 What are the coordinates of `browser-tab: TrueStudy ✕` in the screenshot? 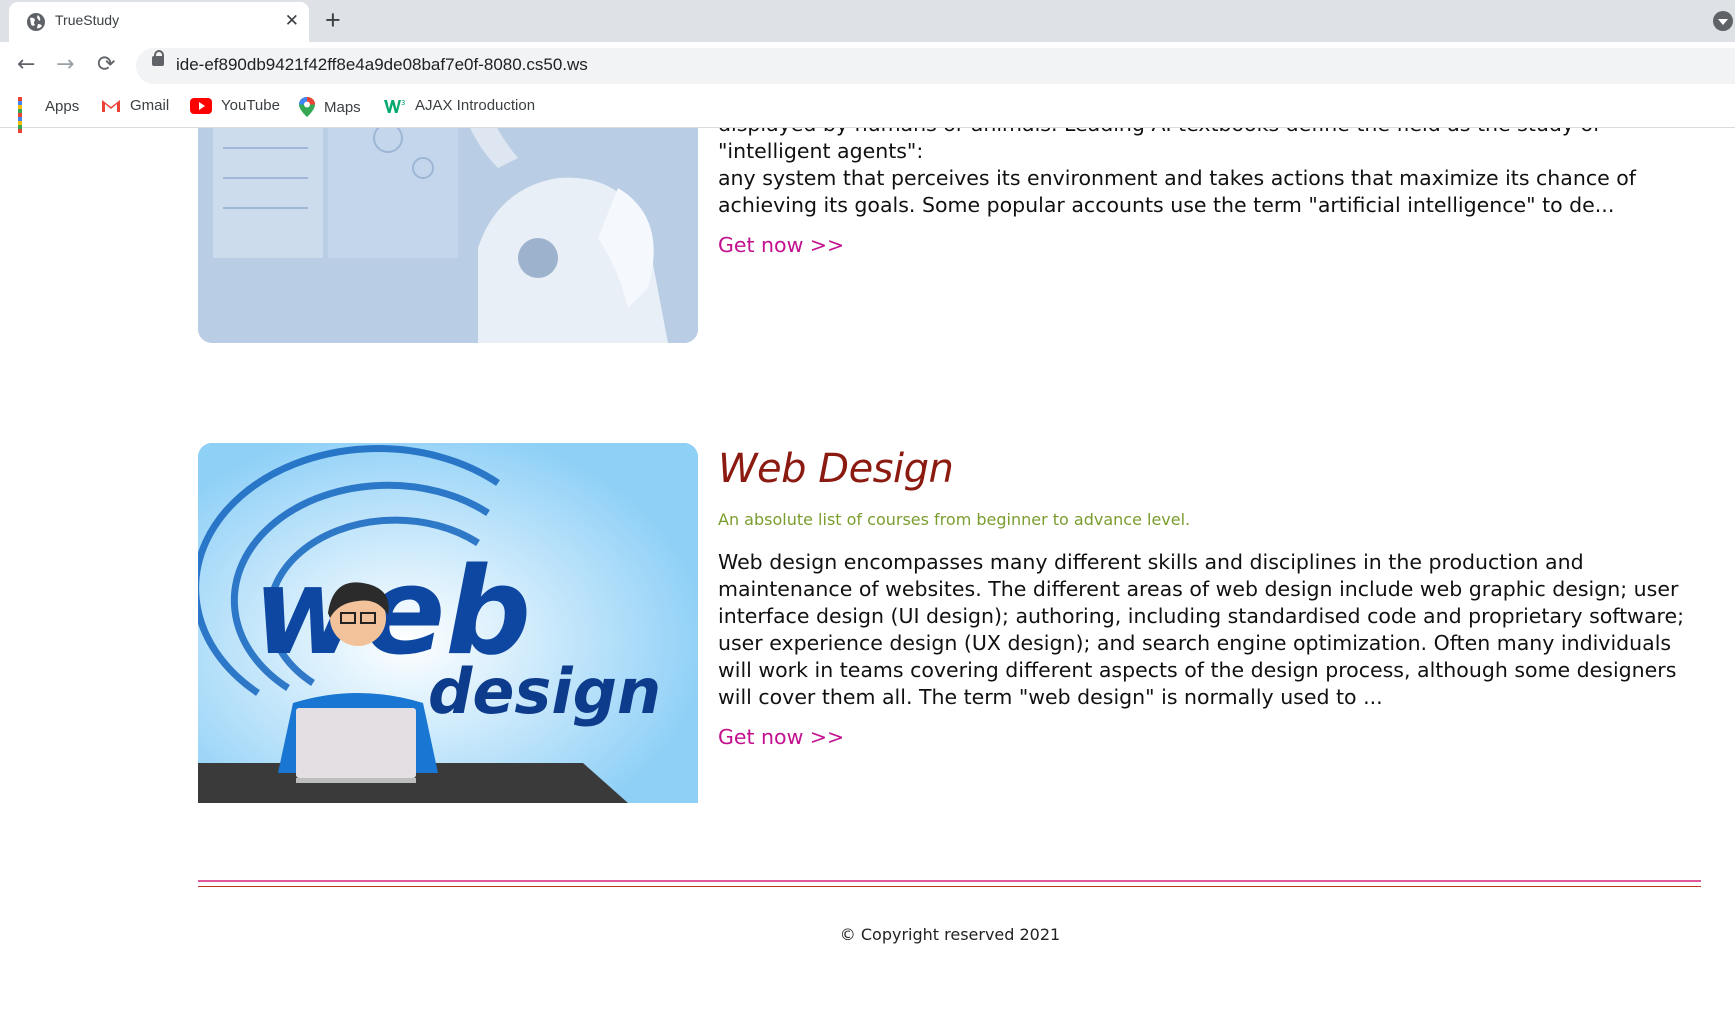 It's located at (159, 22).